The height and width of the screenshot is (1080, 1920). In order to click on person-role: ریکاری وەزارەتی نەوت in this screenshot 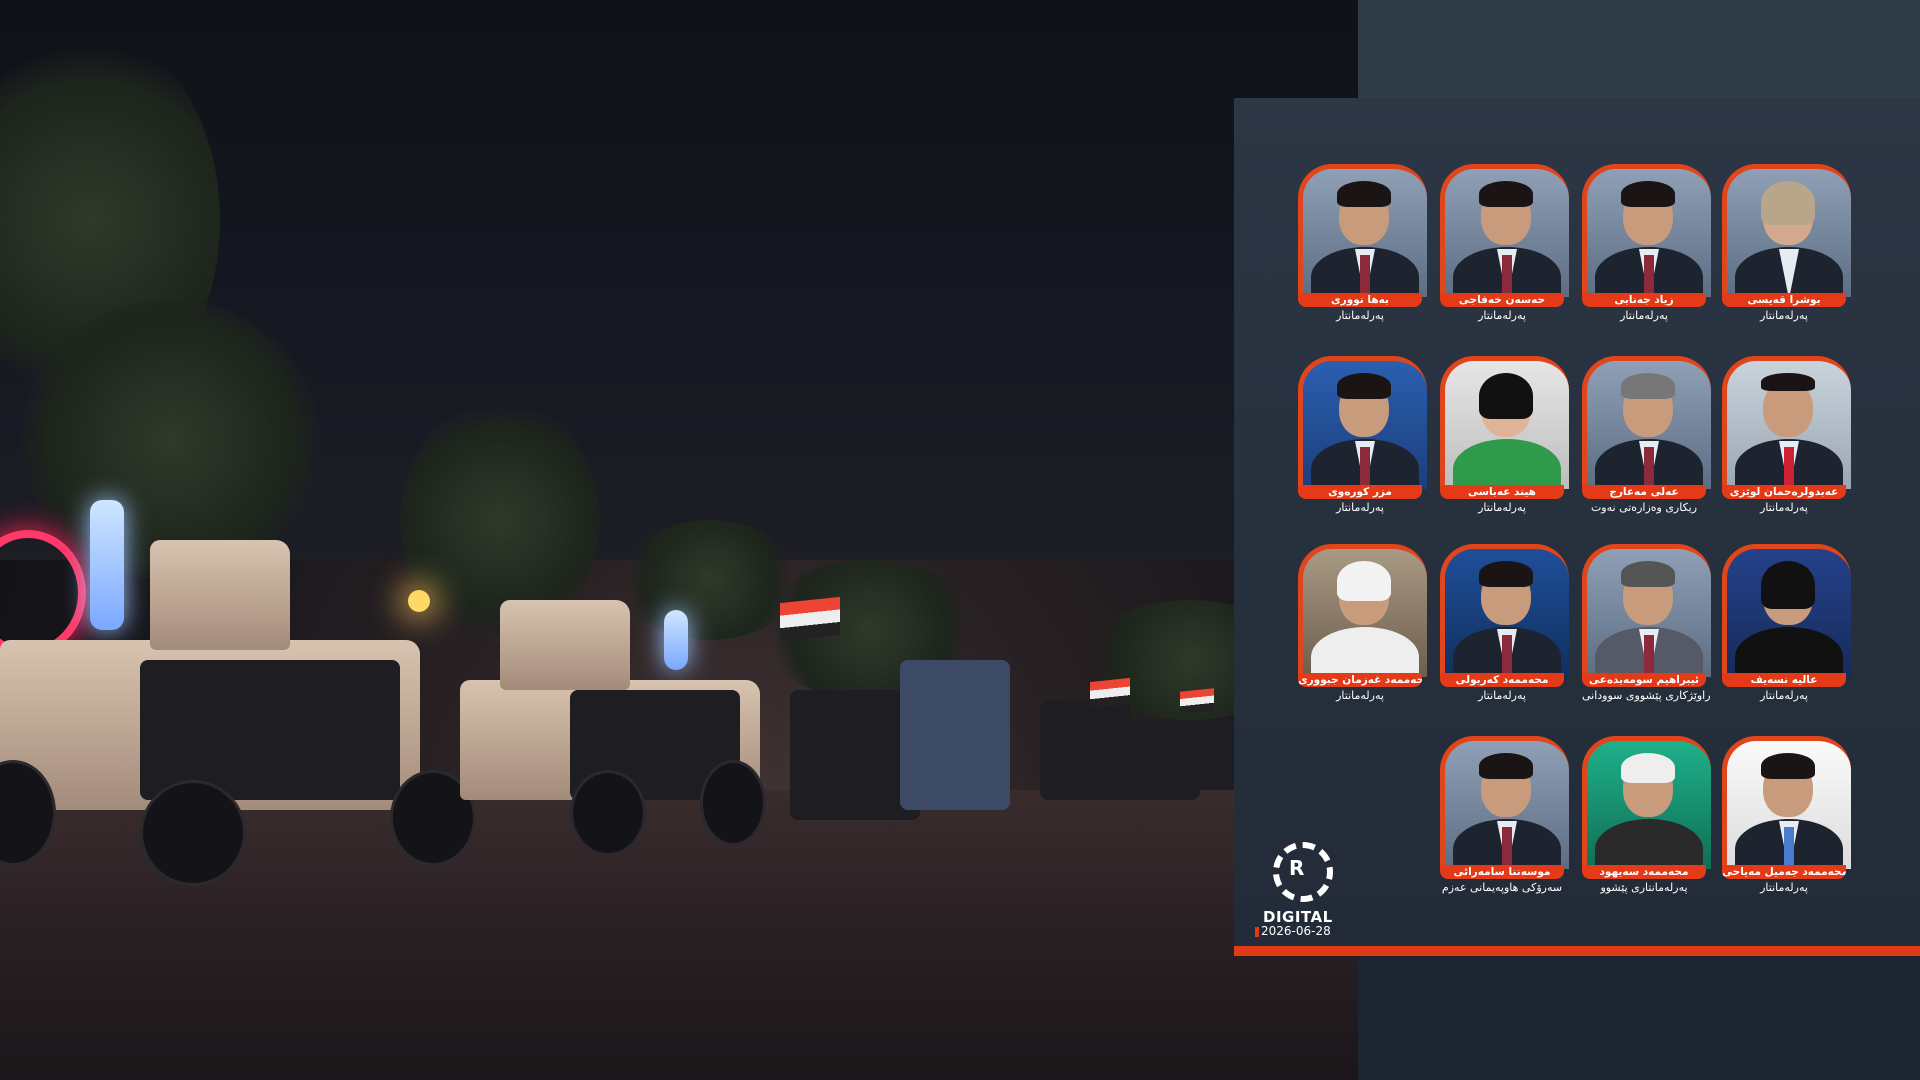, I will do `click(1644, 507)`.